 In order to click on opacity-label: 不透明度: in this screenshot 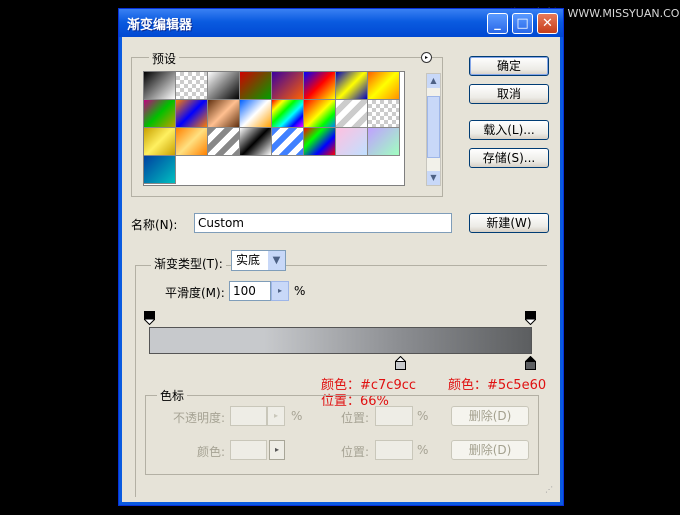, I will do `click(199, 418)`.